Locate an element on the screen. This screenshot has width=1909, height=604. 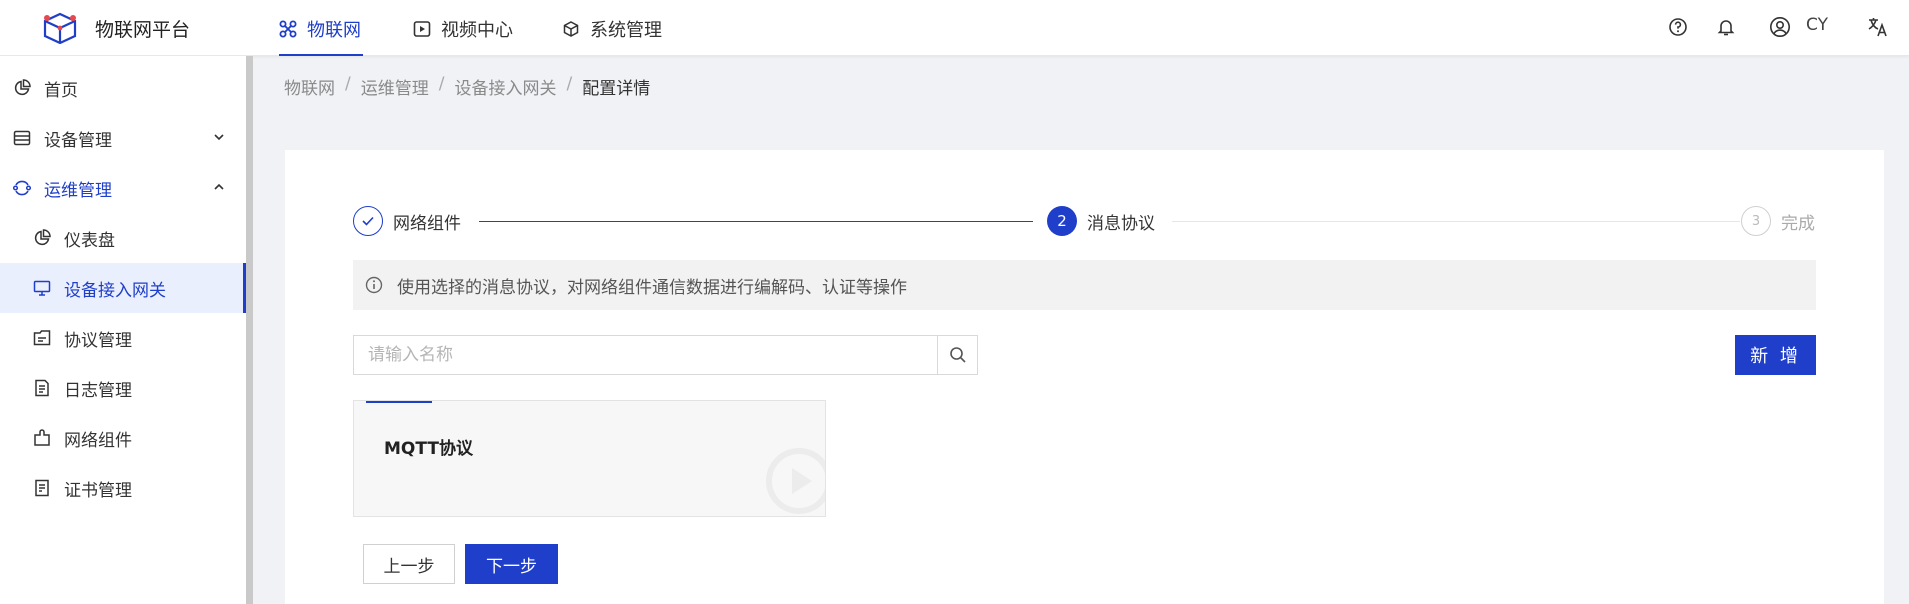
step-connector-done is located at coordinates (756, 221).